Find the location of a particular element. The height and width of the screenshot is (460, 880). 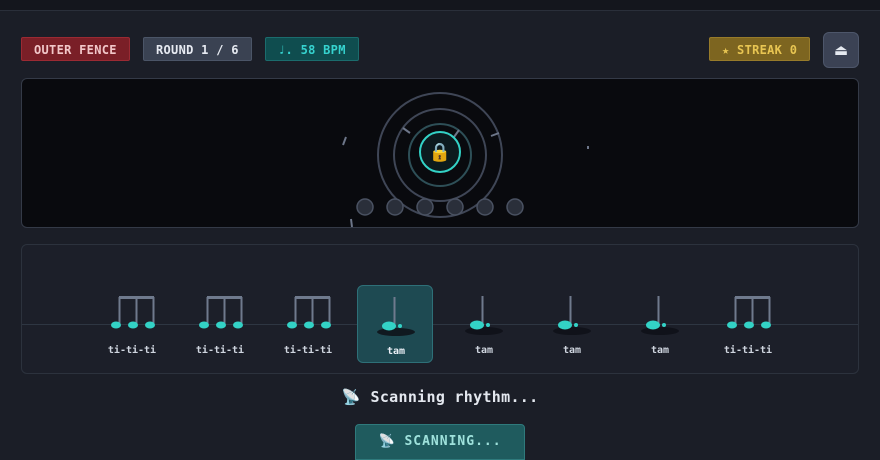

lock-pins is located at coordinates (440, 207).